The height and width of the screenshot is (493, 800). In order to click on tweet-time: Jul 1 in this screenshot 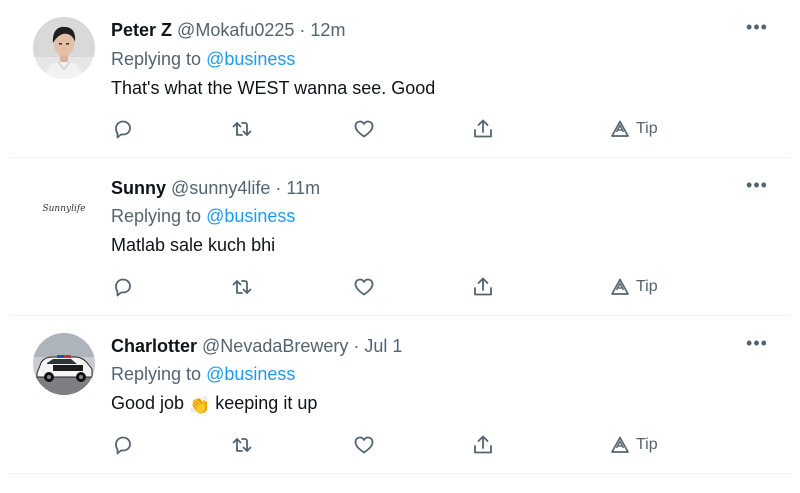, I will do `click(383, 346)`.